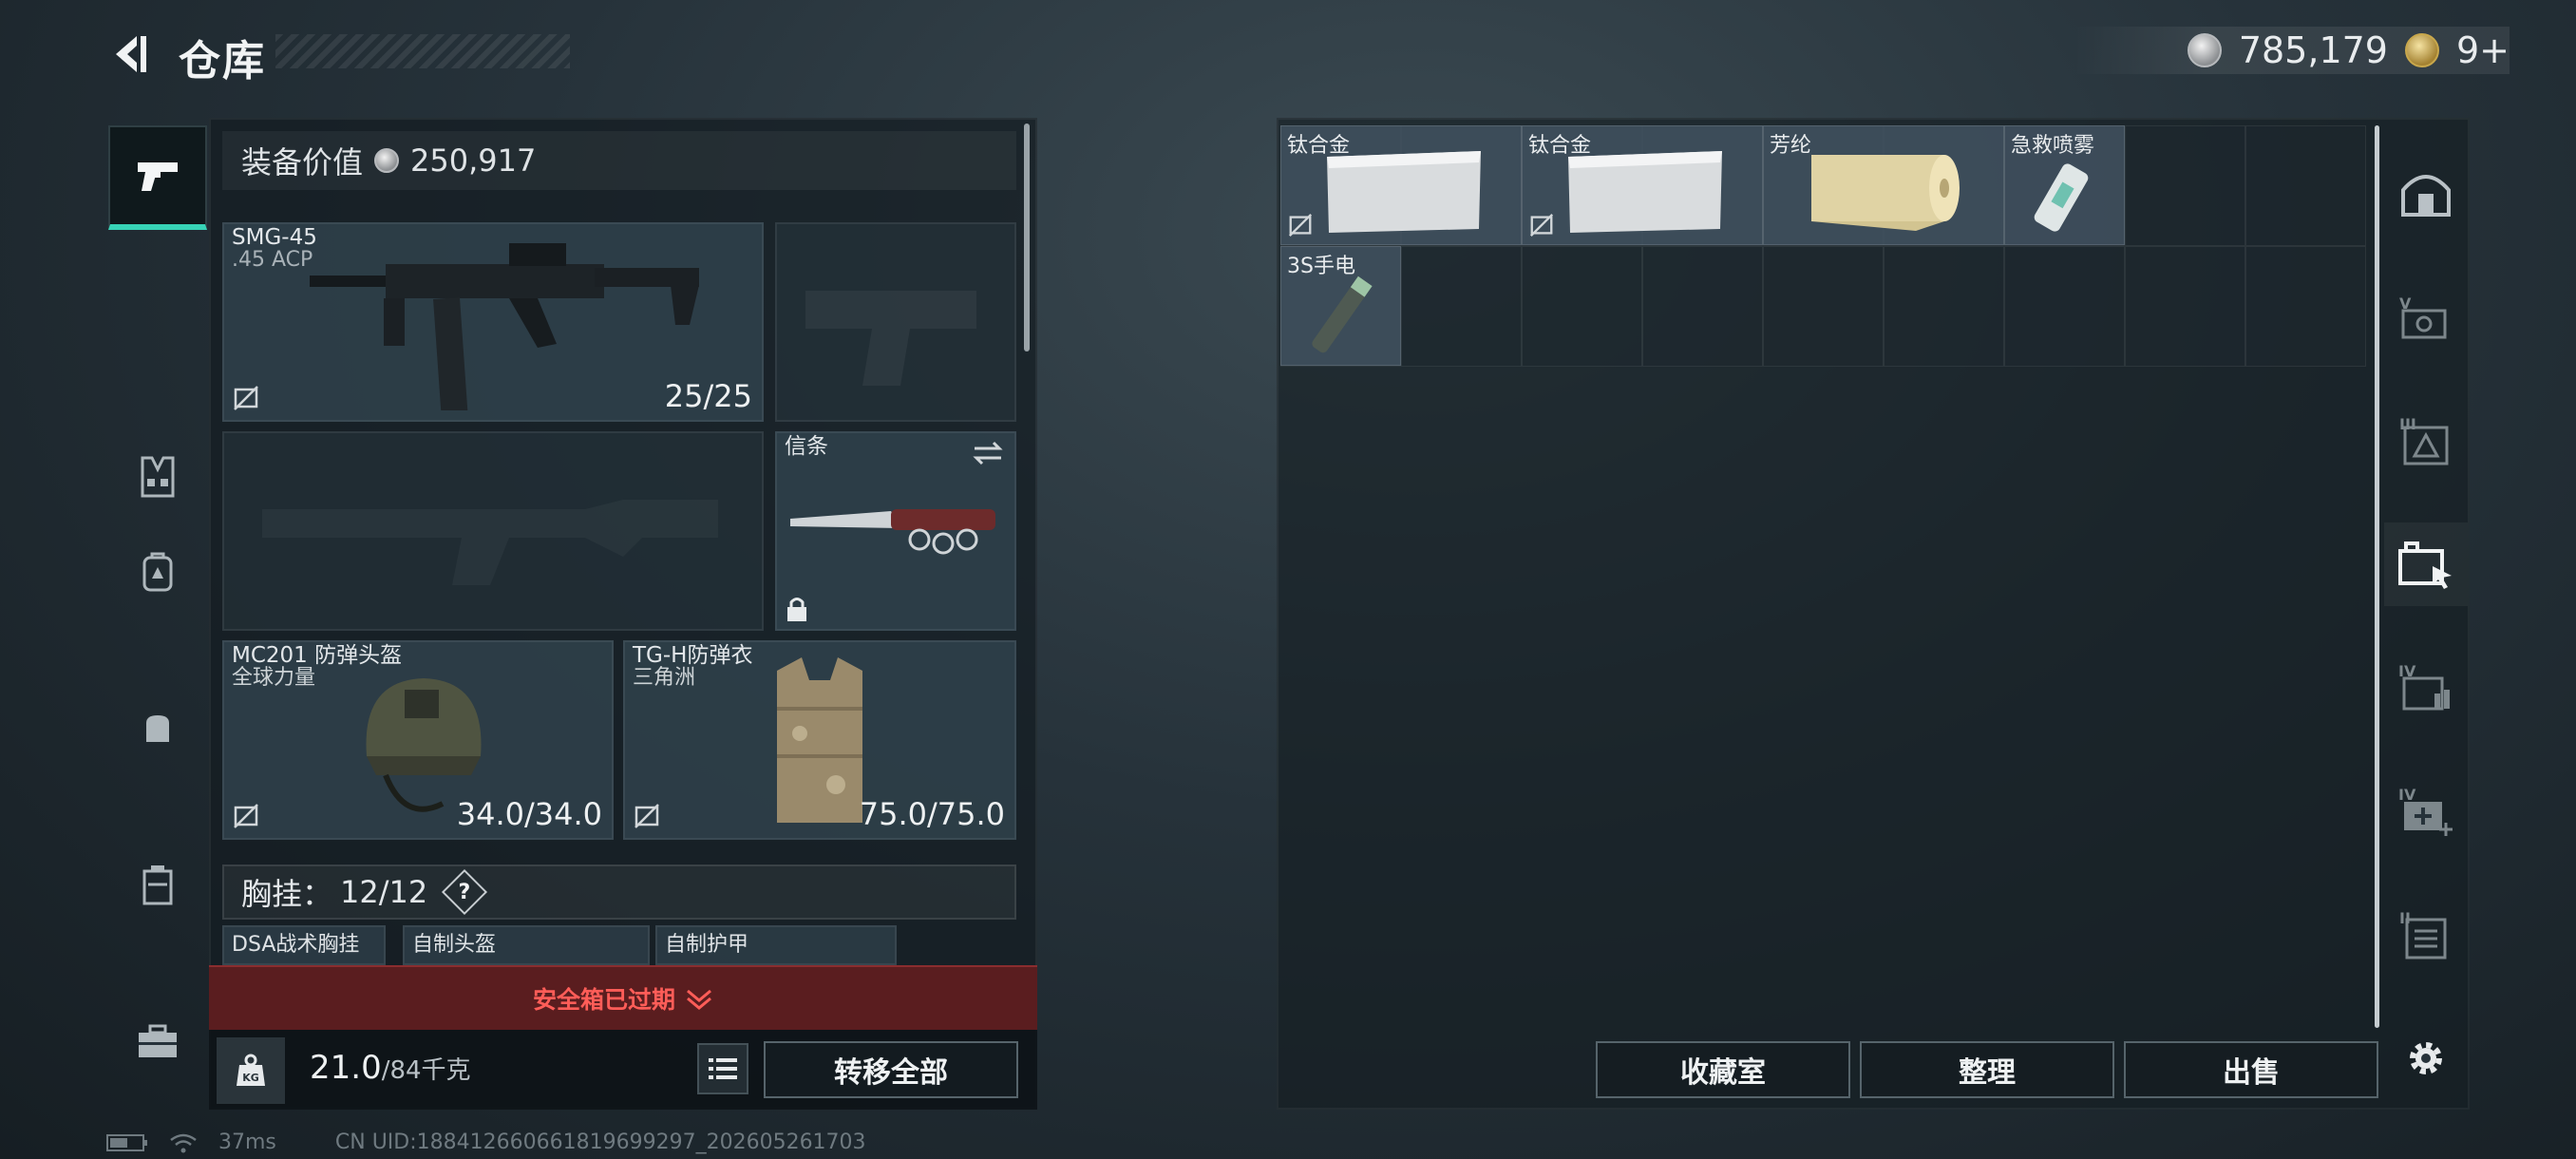 The image size is (2576, 1159). I want to click on swap-icon, so click(988, 453).